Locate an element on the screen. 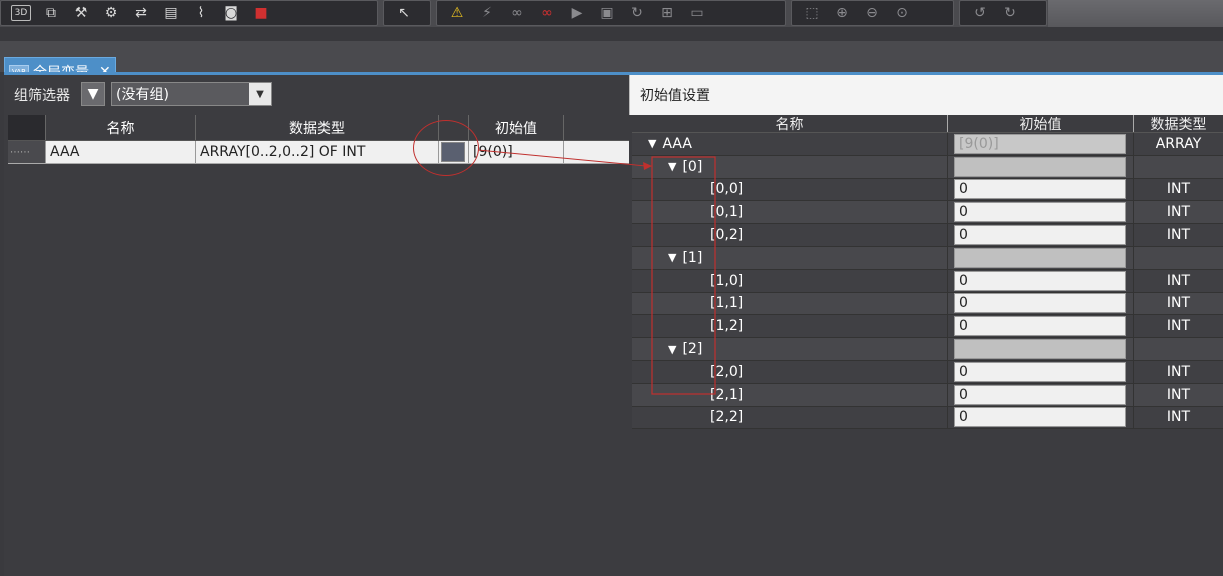 The height and width of the screenshot is (576, 1223). column-header-name: 名称 is located at coordinates (121, 127).